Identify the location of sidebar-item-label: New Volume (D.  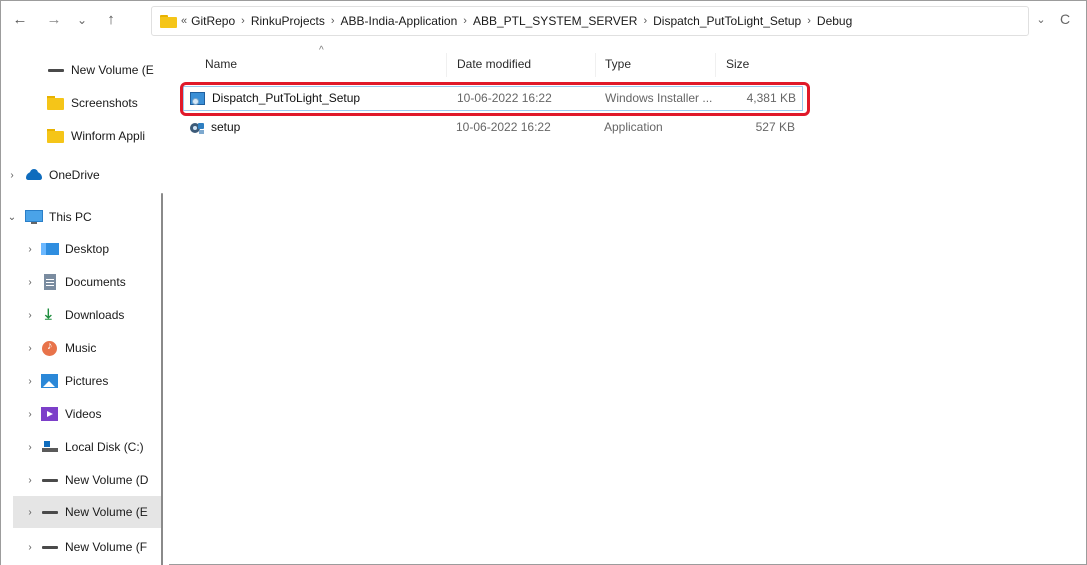
(107, 480).